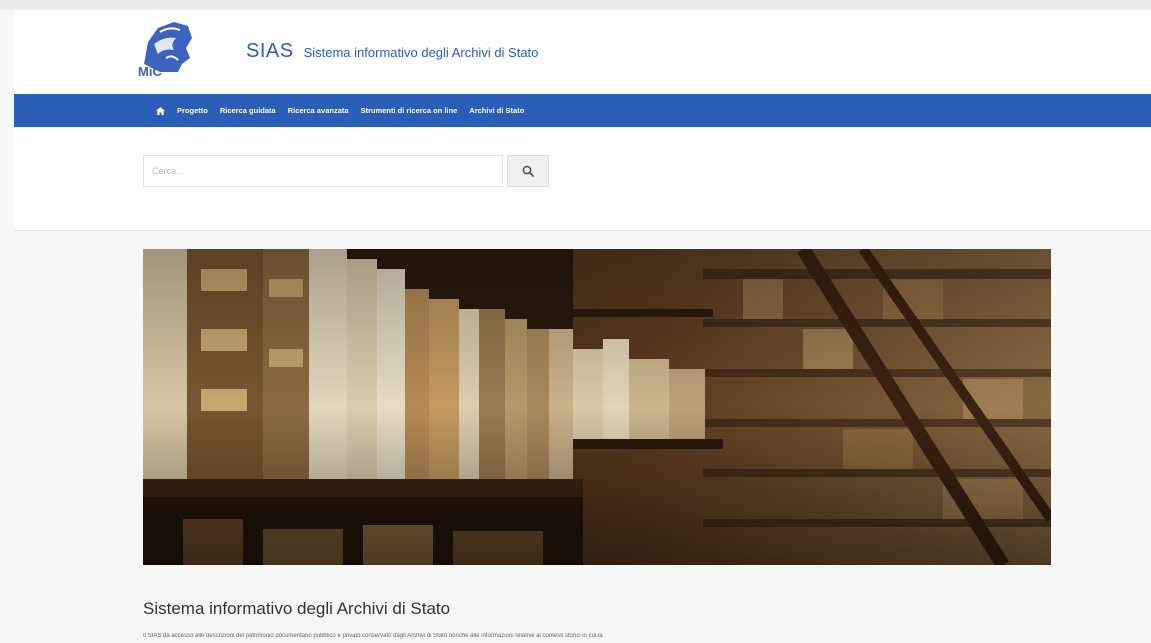  I want to click on nav-strumenti-ricerca: Strumenti di ricerca on line, so click(409, 110).